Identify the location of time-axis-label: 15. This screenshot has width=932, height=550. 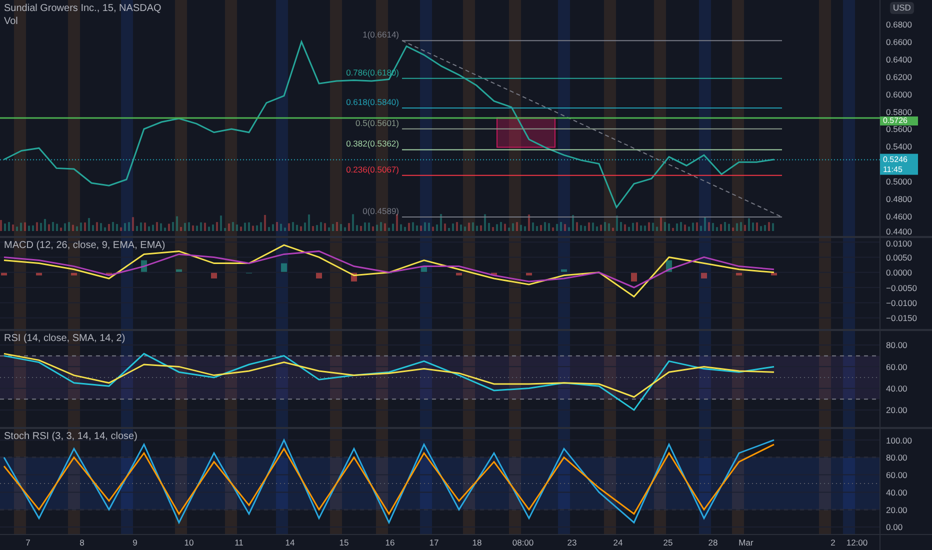
(344, 542).